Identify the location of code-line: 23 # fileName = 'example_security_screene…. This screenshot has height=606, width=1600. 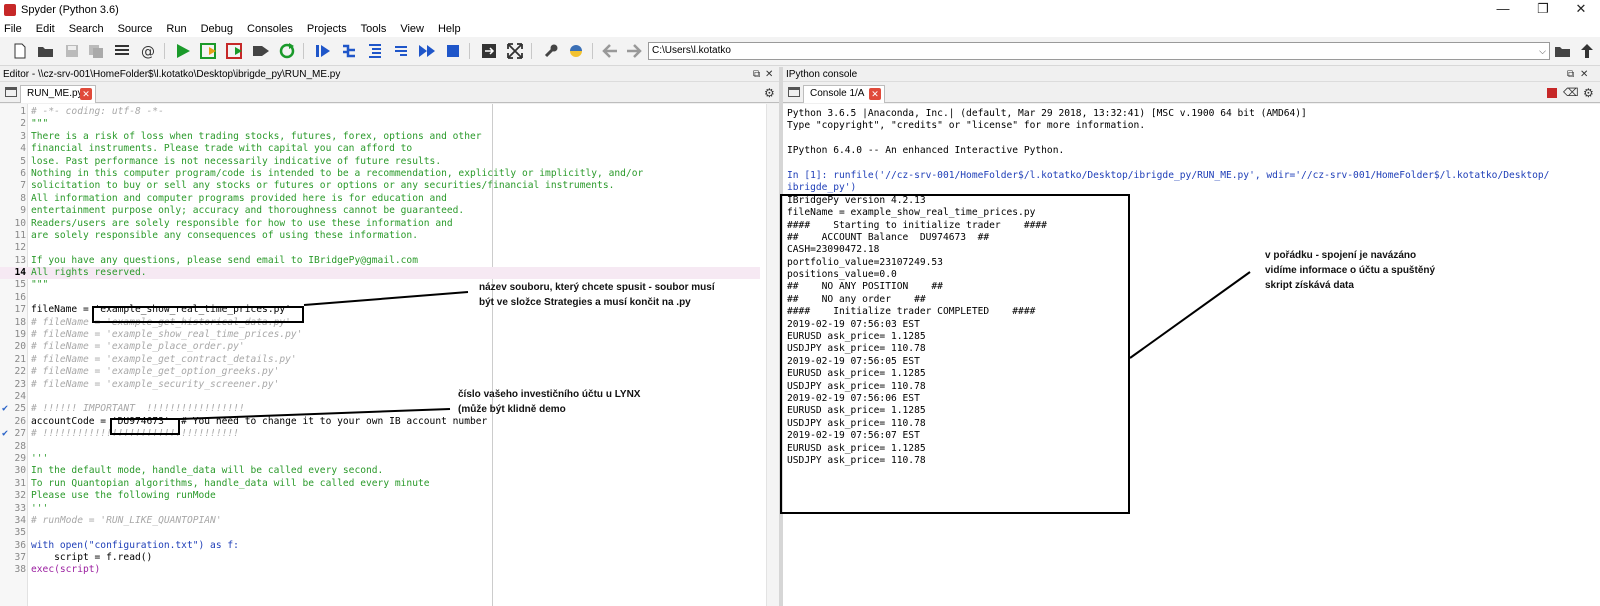
(147, 384).